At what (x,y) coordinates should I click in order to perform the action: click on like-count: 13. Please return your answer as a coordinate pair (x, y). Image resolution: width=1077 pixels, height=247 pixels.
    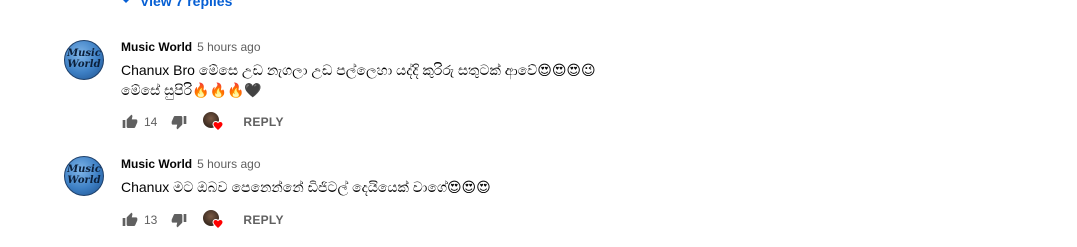
    Looking at the image, I should click on (151, 220).